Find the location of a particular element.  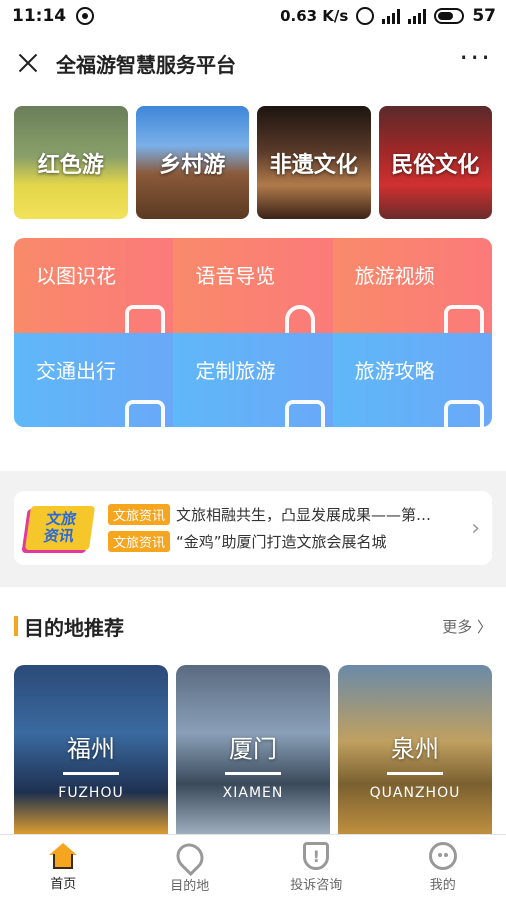

microphone-icon is located at coordinates (299, 319).